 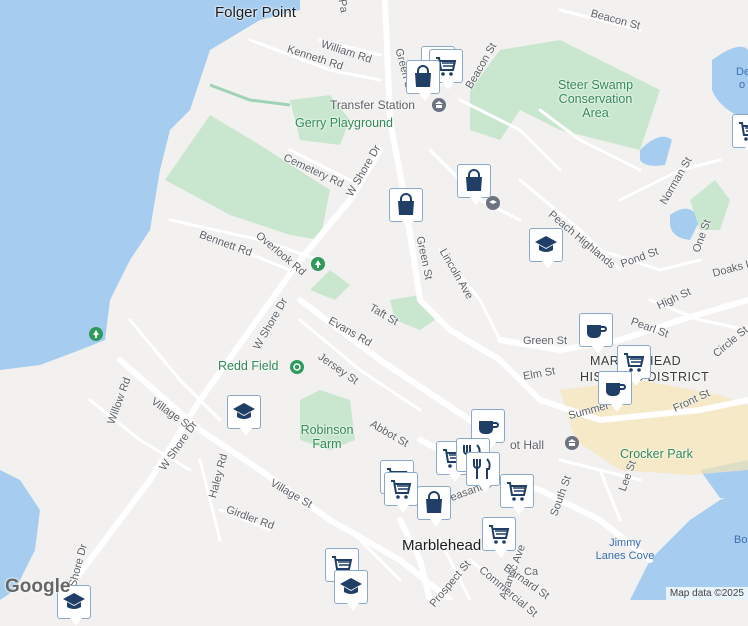 What do you see at coordinates (248, 366) in the screenshot?
I see `park-label-redd-field: Redd Field` at bounding box center [248, 366].